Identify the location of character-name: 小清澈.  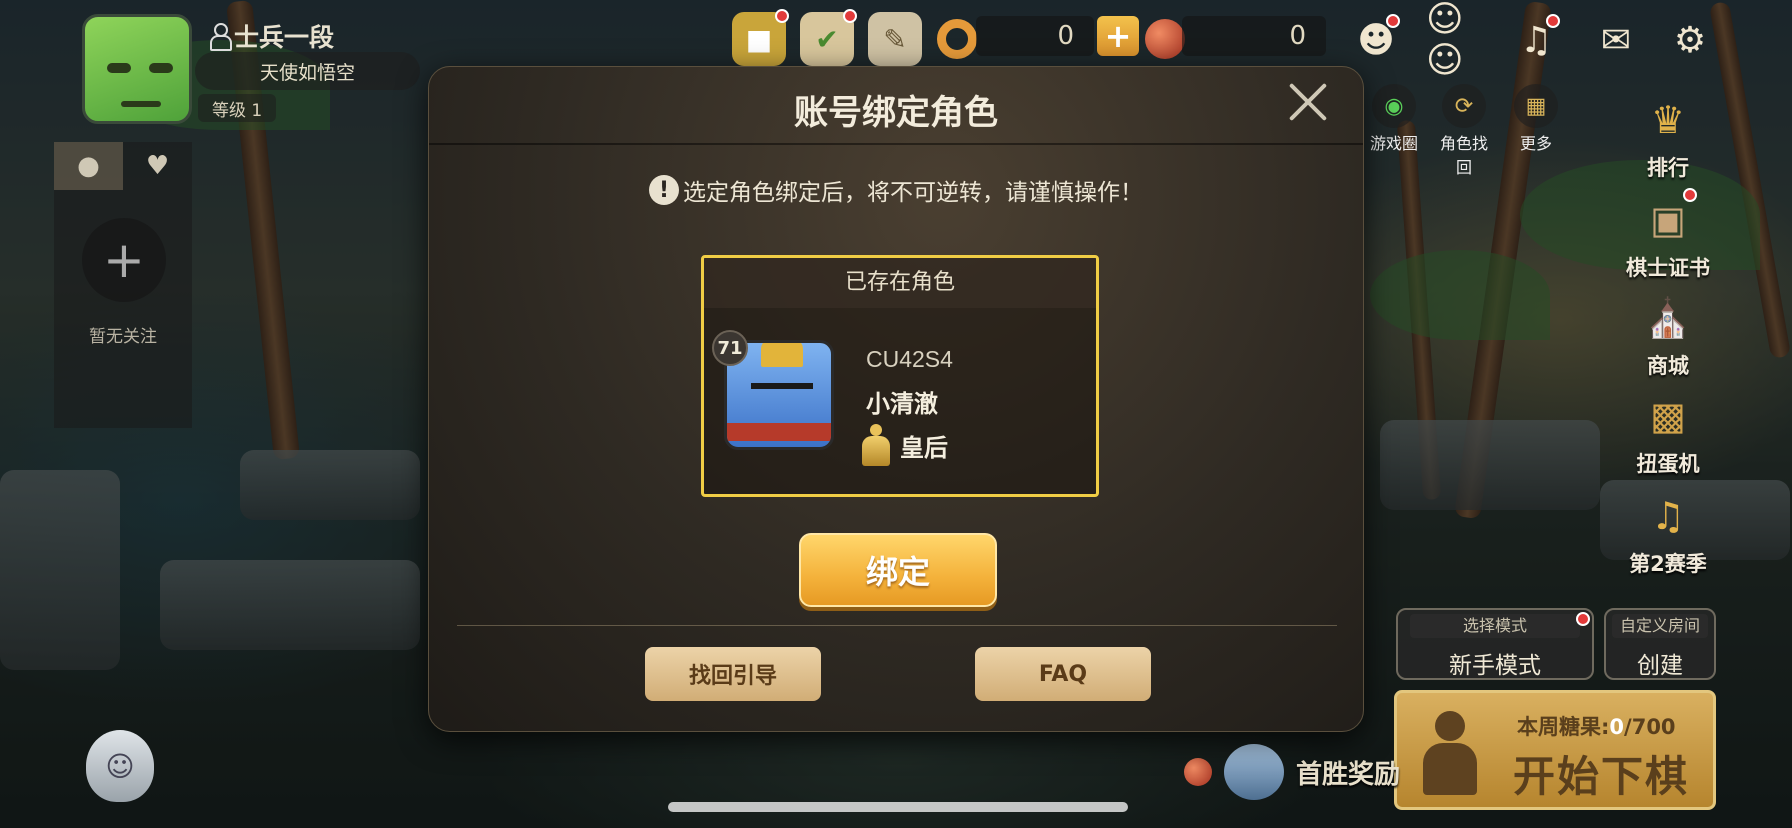
(902, 404).